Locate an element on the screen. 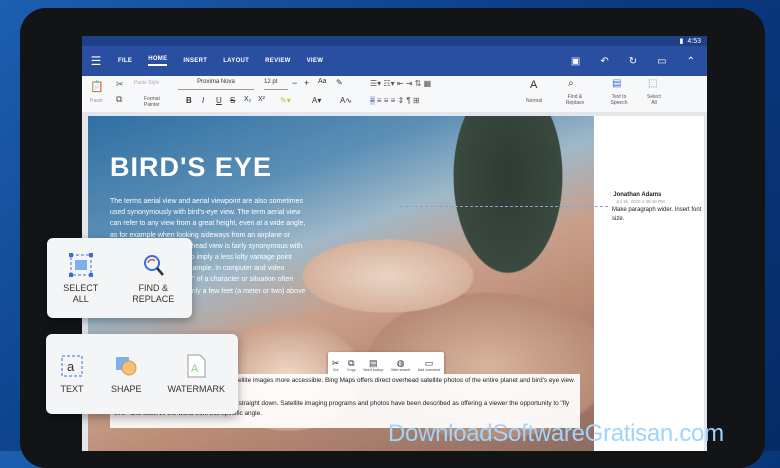  insert-text-button: a TEXT is located at coordinates (72, 374).